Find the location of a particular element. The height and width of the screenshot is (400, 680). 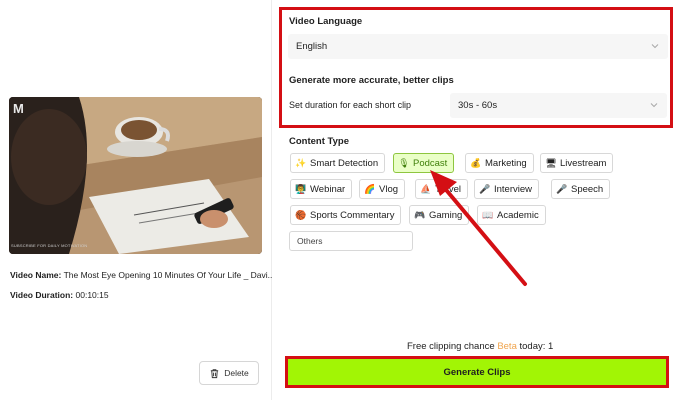

generate-clips-button: Generate Clips is located at coordinates (477, 372).